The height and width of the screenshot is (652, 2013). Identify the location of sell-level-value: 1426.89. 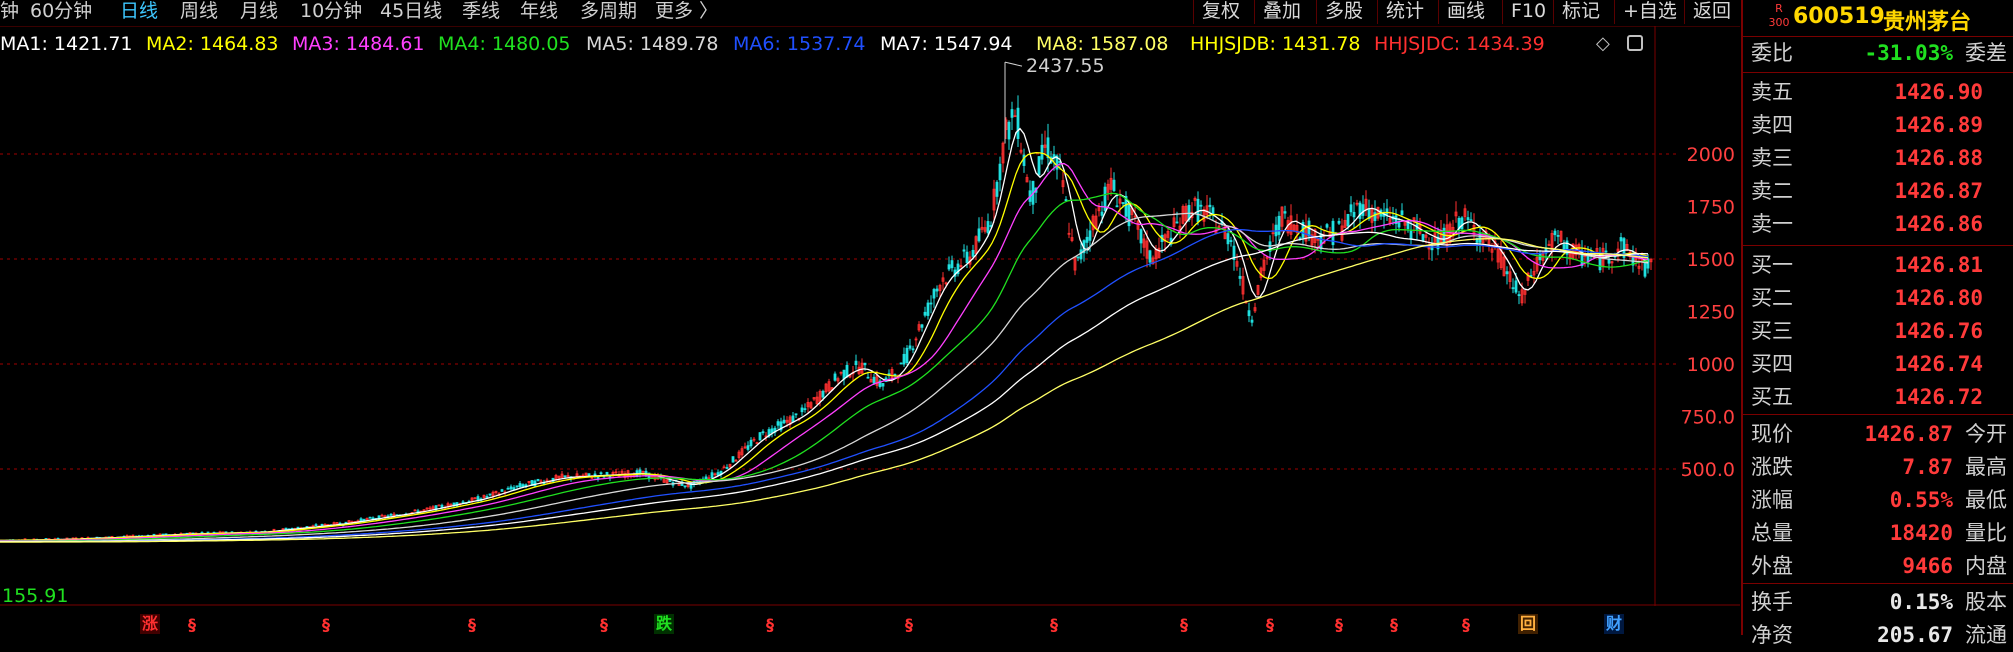
(1938, 125).